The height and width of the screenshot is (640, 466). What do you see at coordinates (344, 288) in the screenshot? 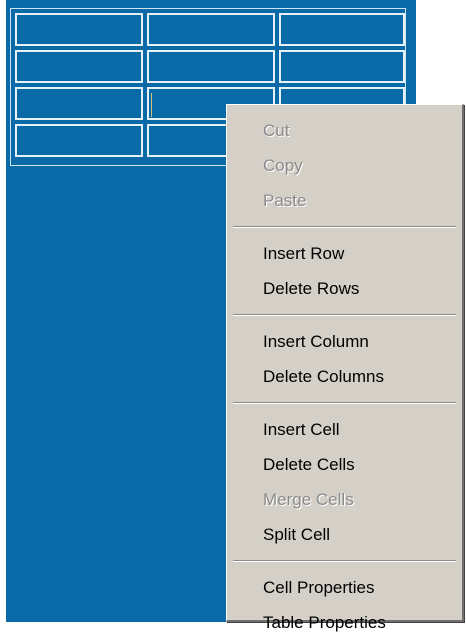
I see `menu-item-delete-rows: Delete Rows` at bounding box center [344, 288].